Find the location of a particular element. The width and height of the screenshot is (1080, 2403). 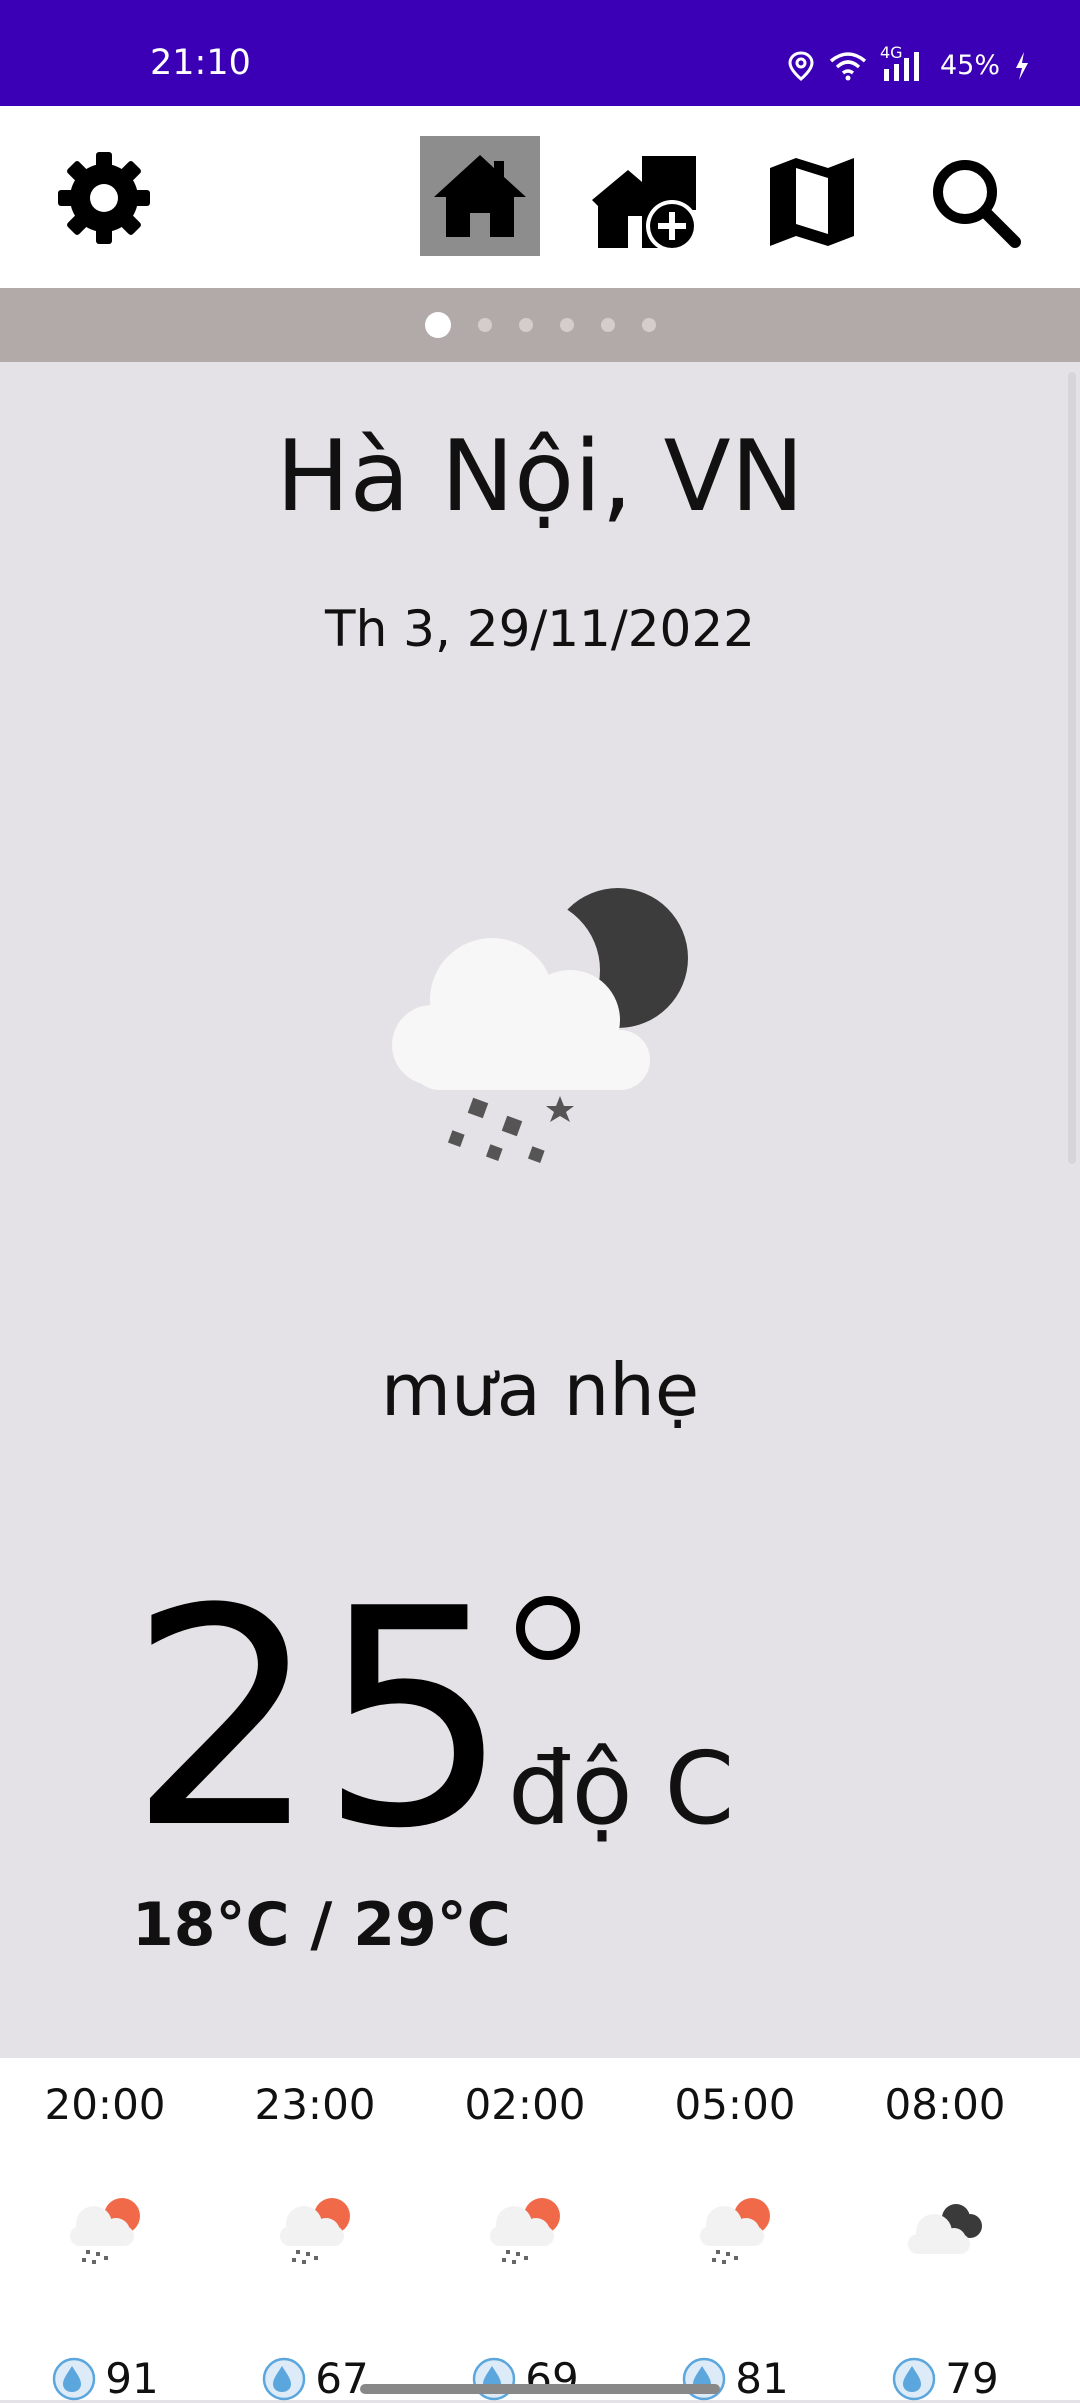

home-icon is located at coordinates (480, 196).